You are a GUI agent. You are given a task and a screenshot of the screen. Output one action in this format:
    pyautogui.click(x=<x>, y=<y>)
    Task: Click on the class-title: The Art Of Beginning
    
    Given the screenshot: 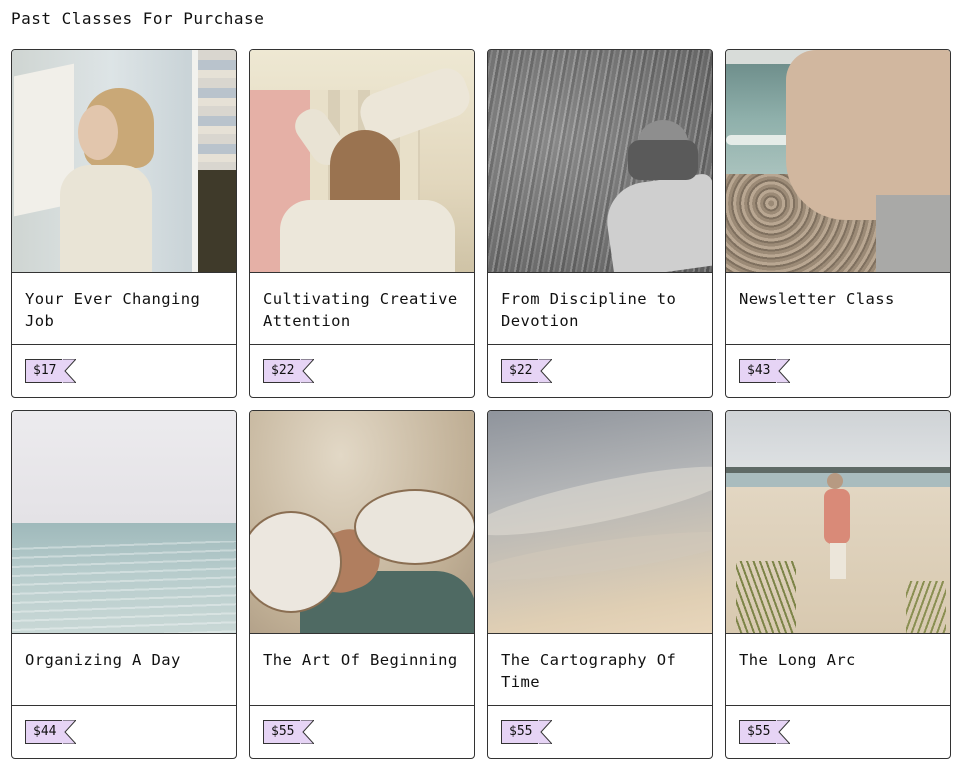 What is the action you would take?
    pyautogui.click(x=362, y=660)
    